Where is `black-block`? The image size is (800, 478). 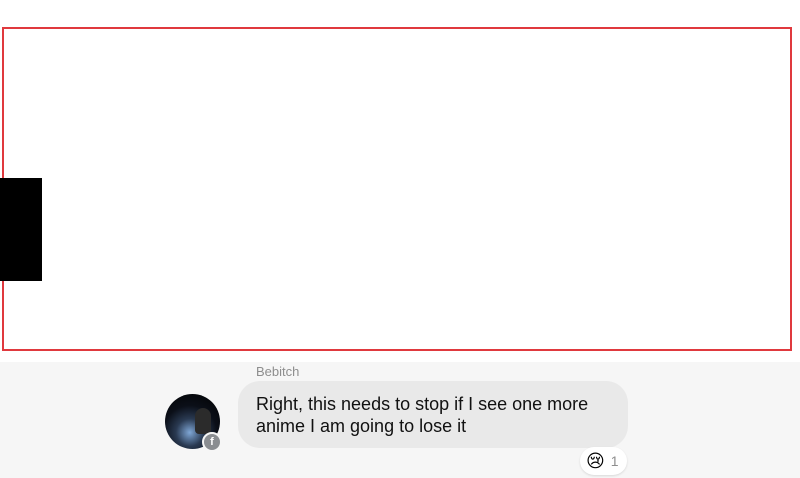
black-block is located at coordinates (21, 229).